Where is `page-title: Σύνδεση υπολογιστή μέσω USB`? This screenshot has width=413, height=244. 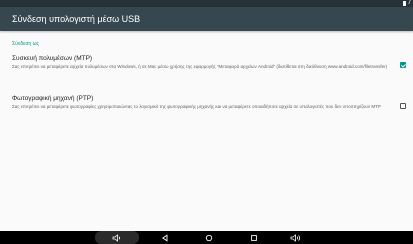
page-title: Σύνδεση υπολογιστή μέσω USB is located at coordinates (76, 19).